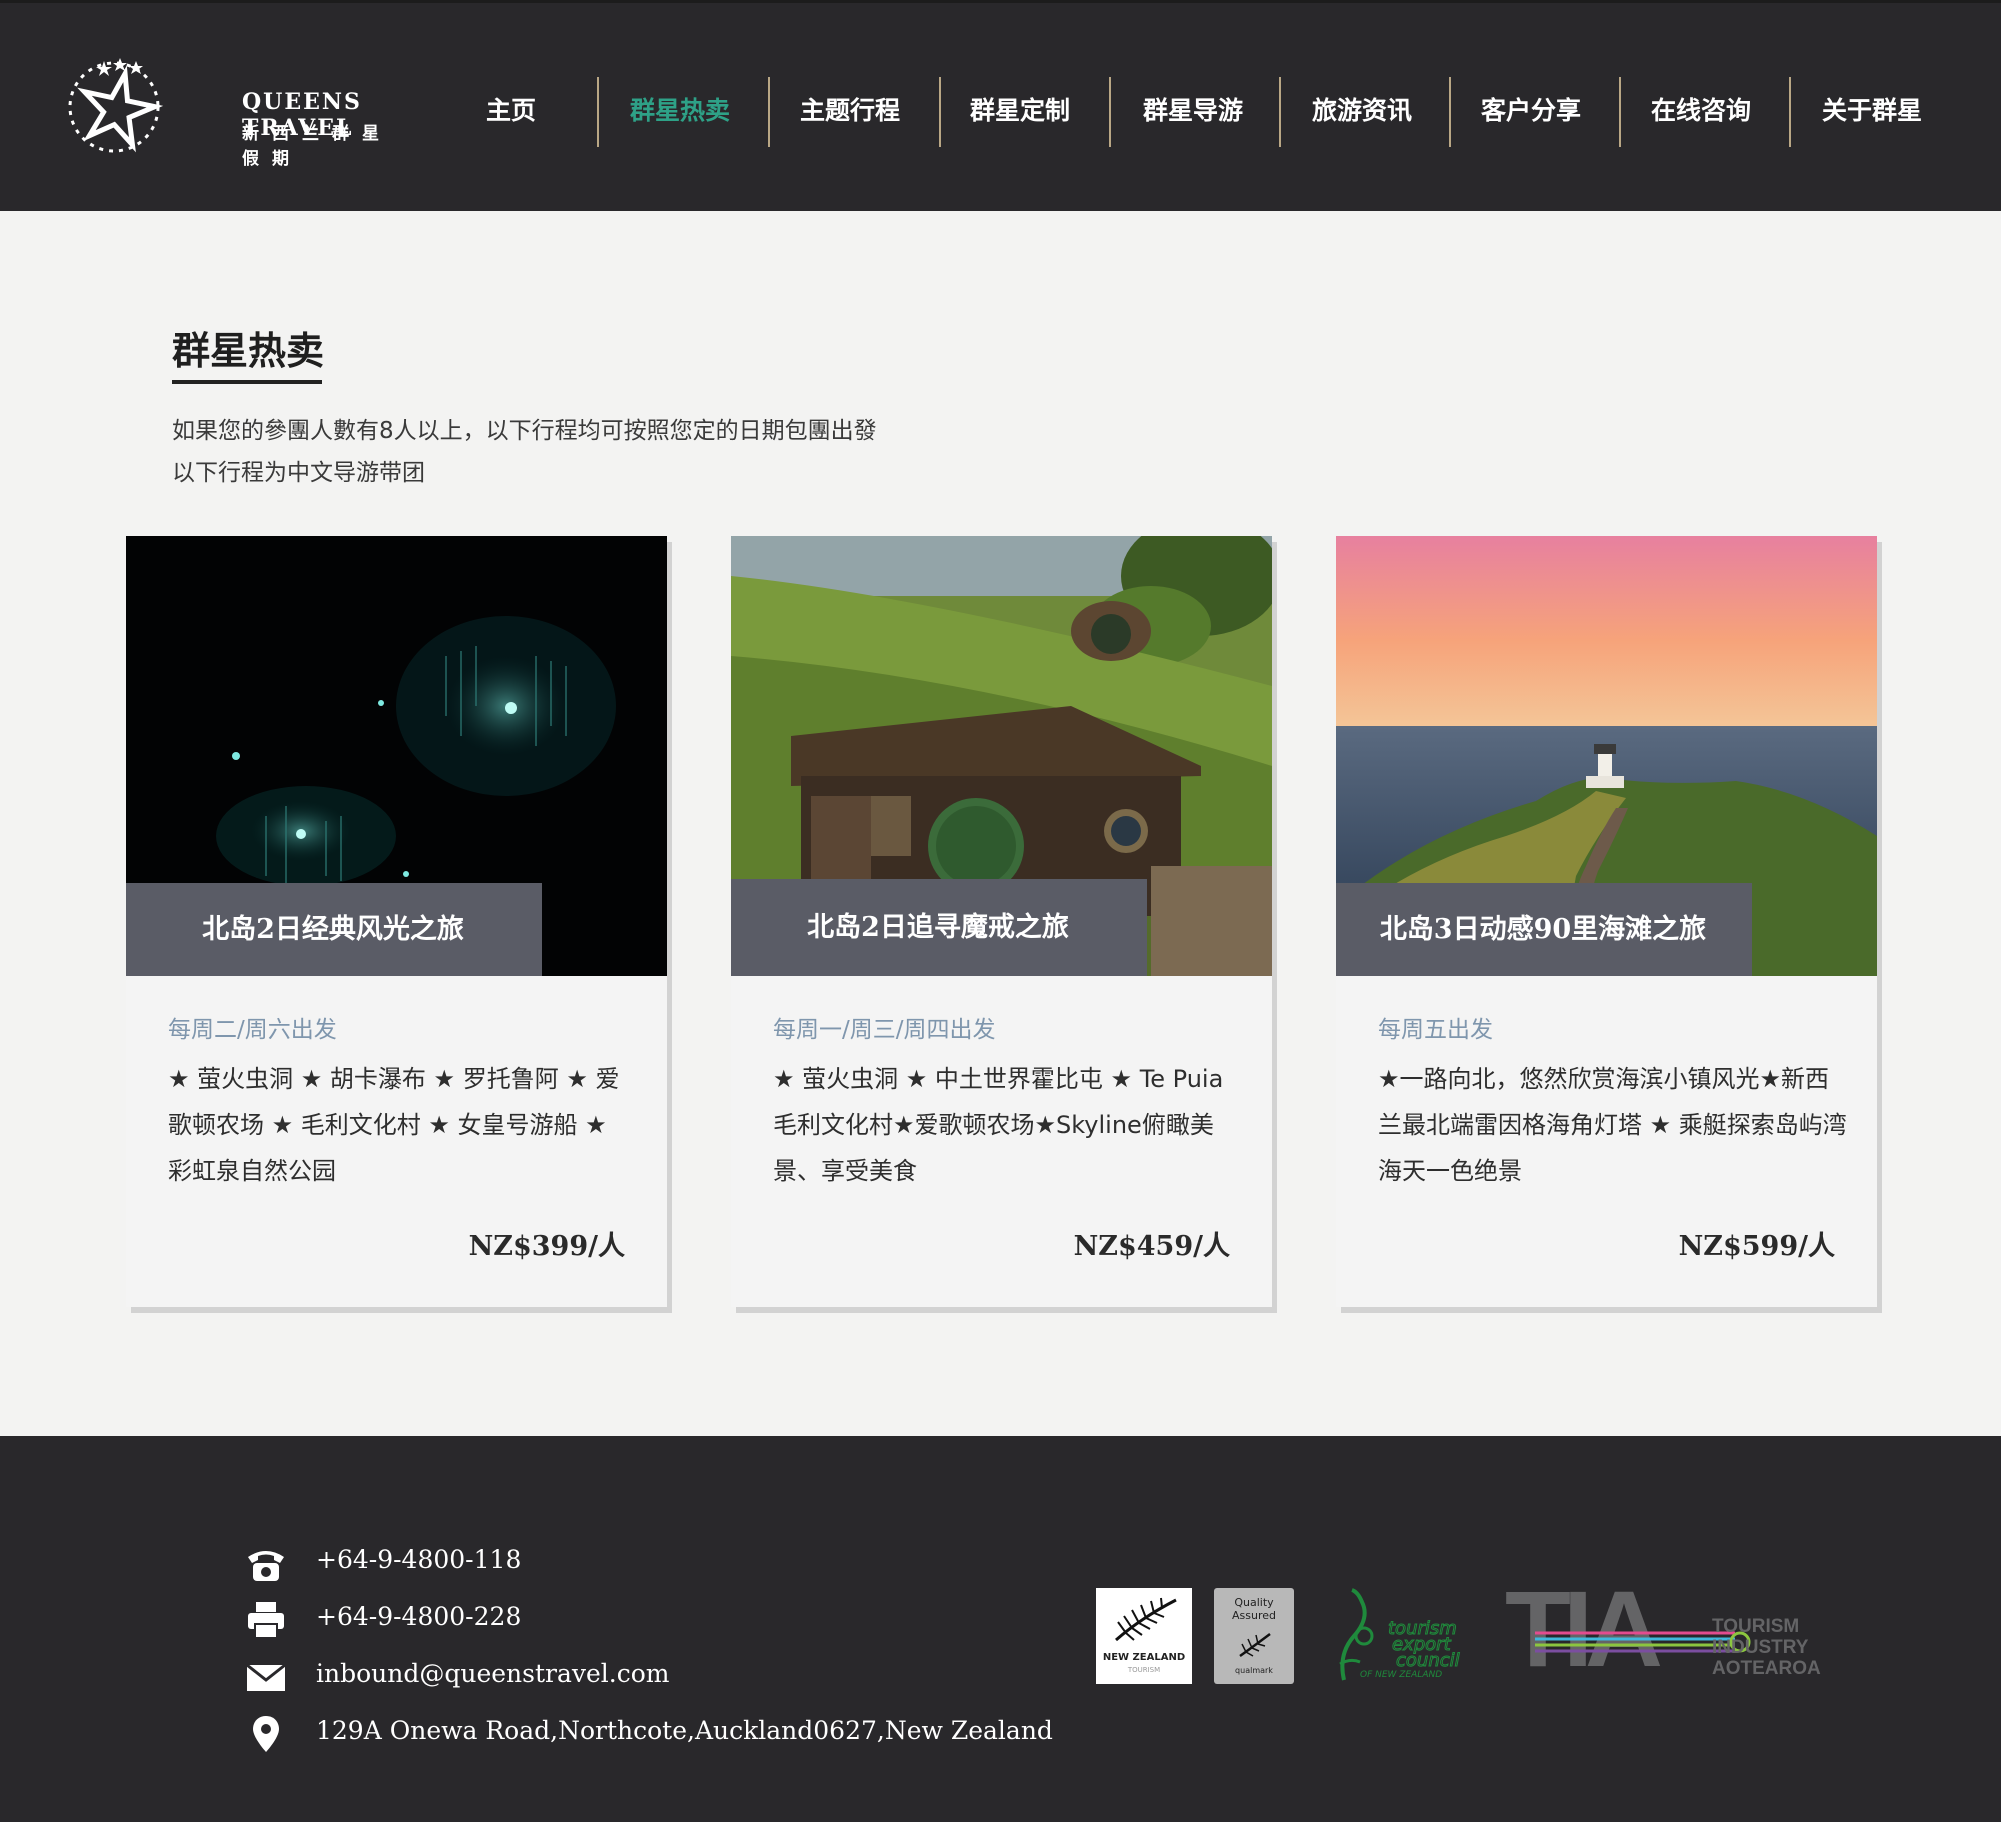  I want to click on nav-item-guides: 群星导游, so click(1193, 111).